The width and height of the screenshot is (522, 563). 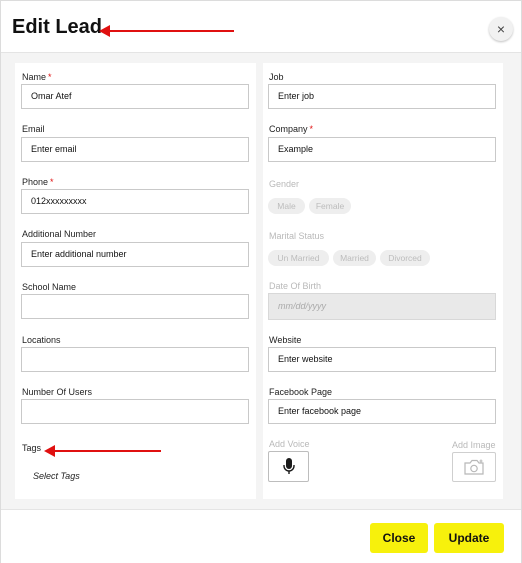 I want to click on gender-label: Gender, so click(x=284, y=184).